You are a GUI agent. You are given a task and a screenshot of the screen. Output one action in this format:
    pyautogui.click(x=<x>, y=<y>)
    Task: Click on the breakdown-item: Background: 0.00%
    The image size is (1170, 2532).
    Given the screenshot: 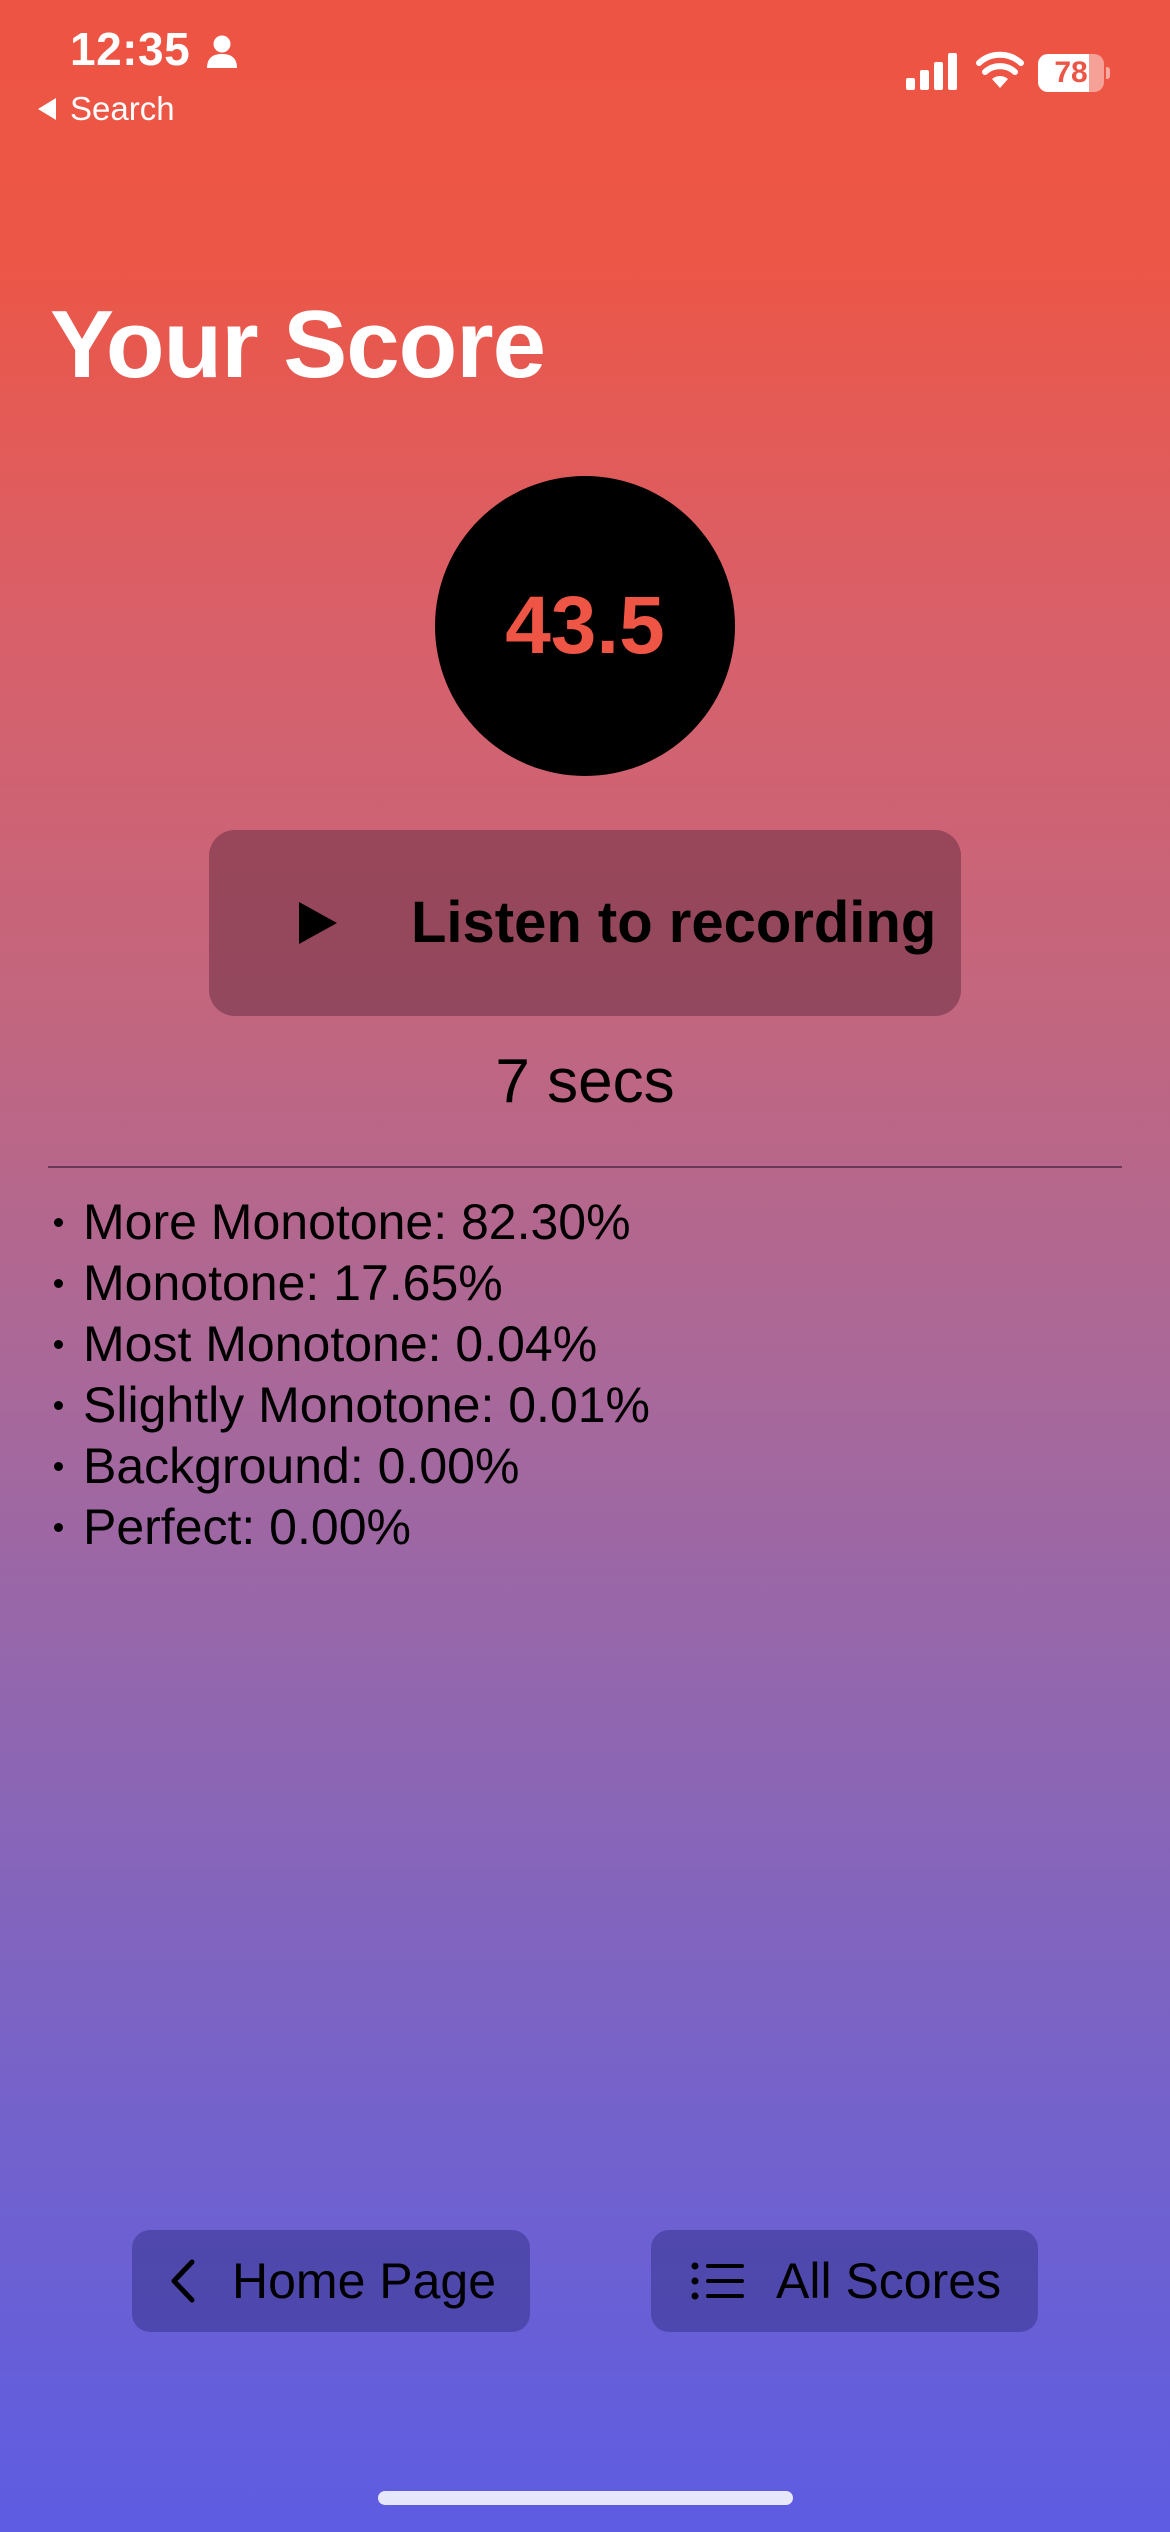 What is the action you would take?
    pyautogui.click(x=350, y=1466)
    